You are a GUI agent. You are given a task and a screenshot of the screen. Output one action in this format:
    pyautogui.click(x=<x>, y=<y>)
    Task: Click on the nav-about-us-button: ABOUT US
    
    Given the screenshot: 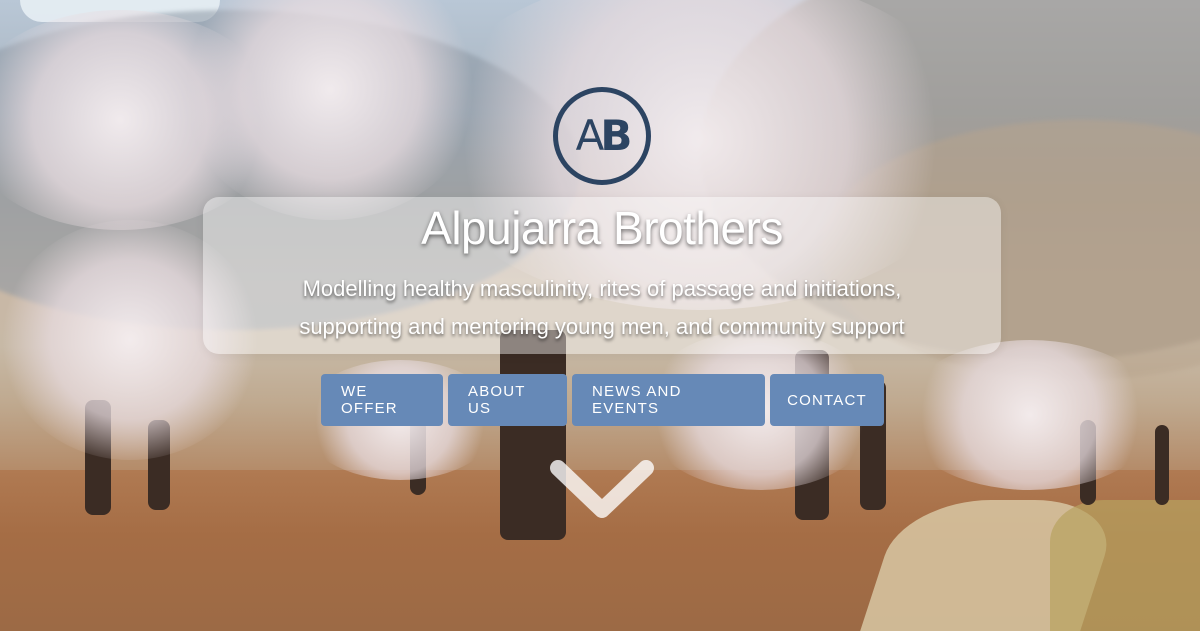 What is the action you would take?
    pyautogui.click(x=507, y=400)
    